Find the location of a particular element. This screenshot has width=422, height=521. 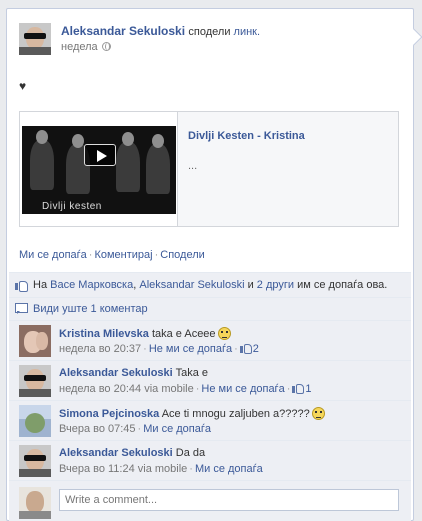

more-comments-row: Види уште 1 коментар is located at coordinates (210, 308).